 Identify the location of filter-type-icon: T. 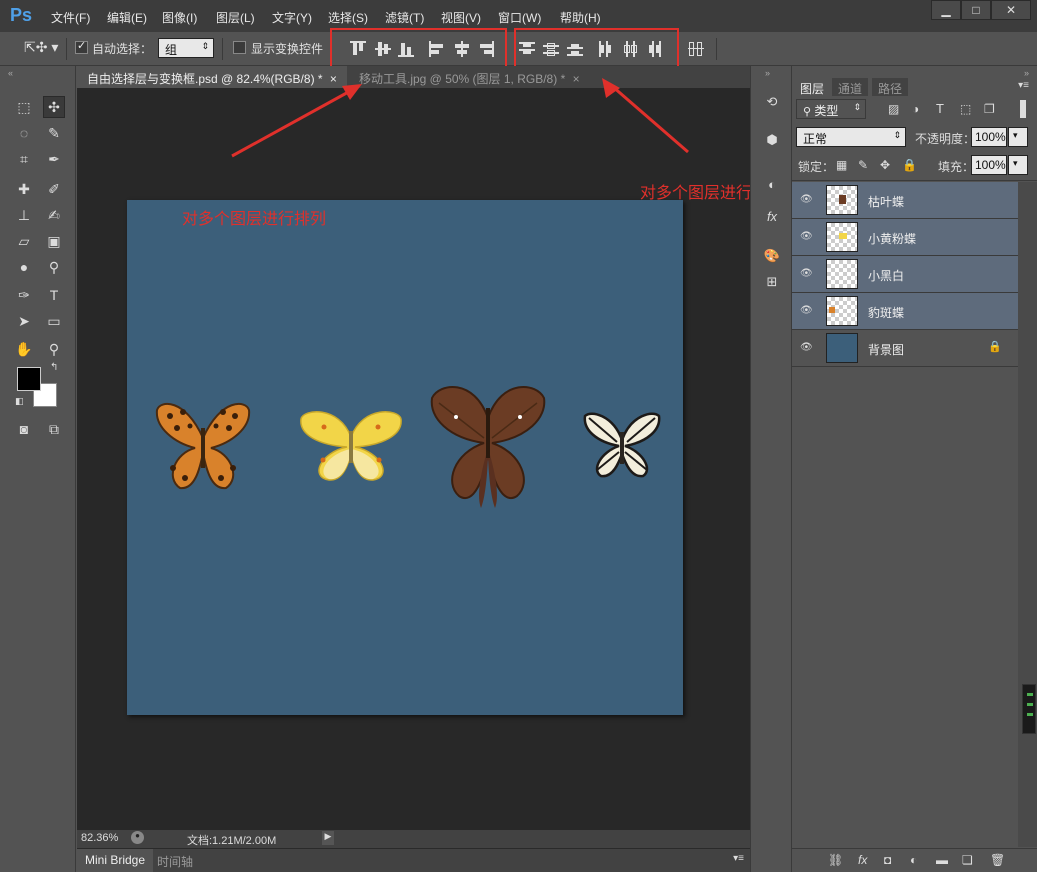
(940, 108).